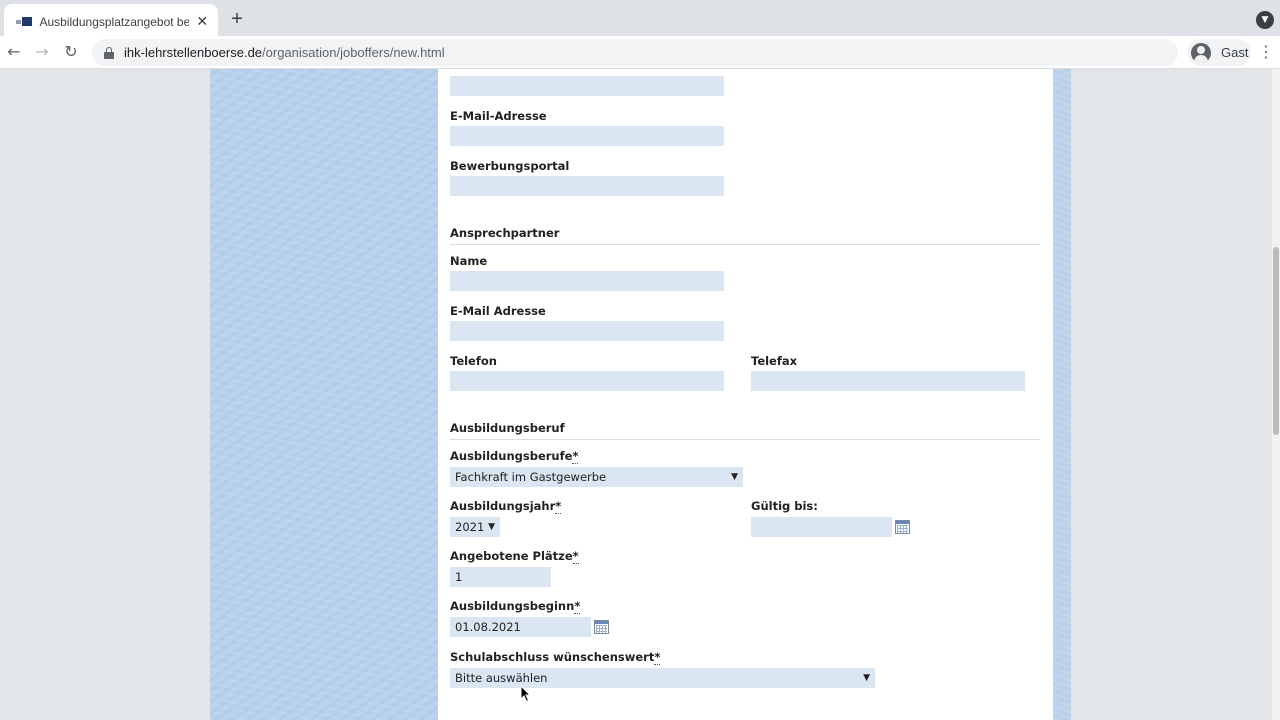 This screenshot has width=1280, height=720. I want to click on training-start-label-text: Ausbildungsbeginn, so click(512, 606).